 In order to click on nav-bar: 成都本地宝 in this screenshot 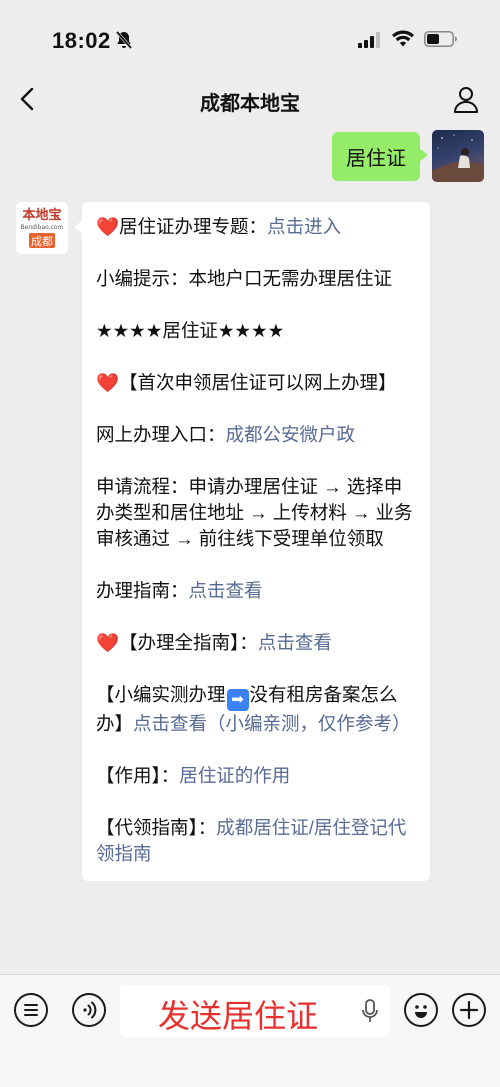, I will do `click(250, 99)`.